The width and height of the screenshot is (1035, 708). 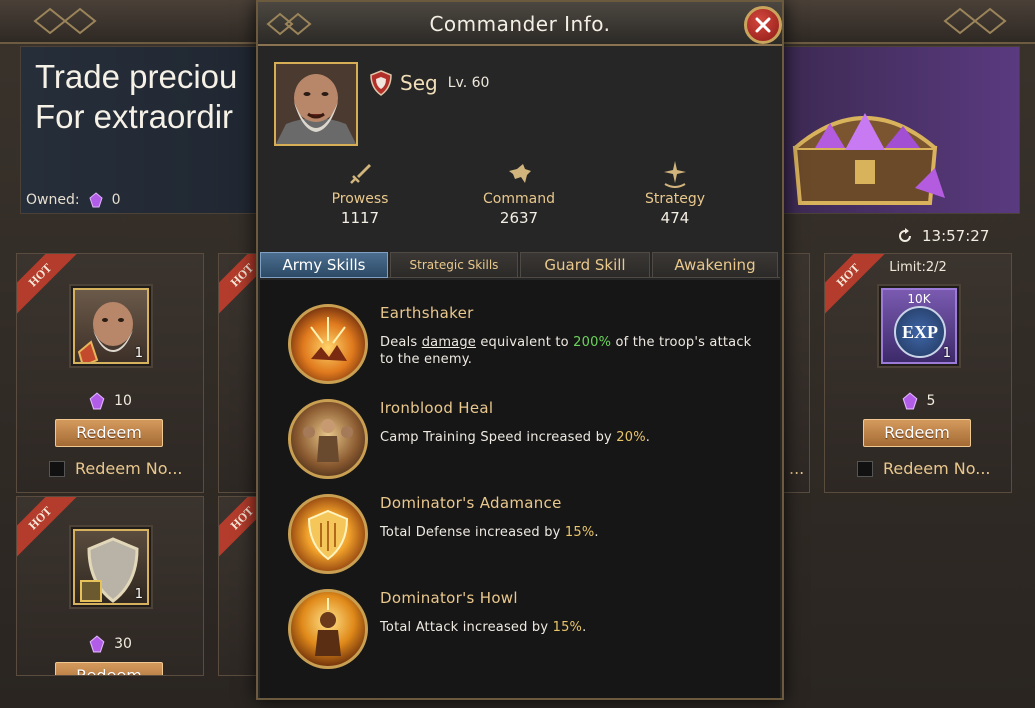 What do you see at coordinates (454, 265) in the screenshot?
I see `tab-strategic-skills: Strategic Skills` at bounding box center [454, 265].